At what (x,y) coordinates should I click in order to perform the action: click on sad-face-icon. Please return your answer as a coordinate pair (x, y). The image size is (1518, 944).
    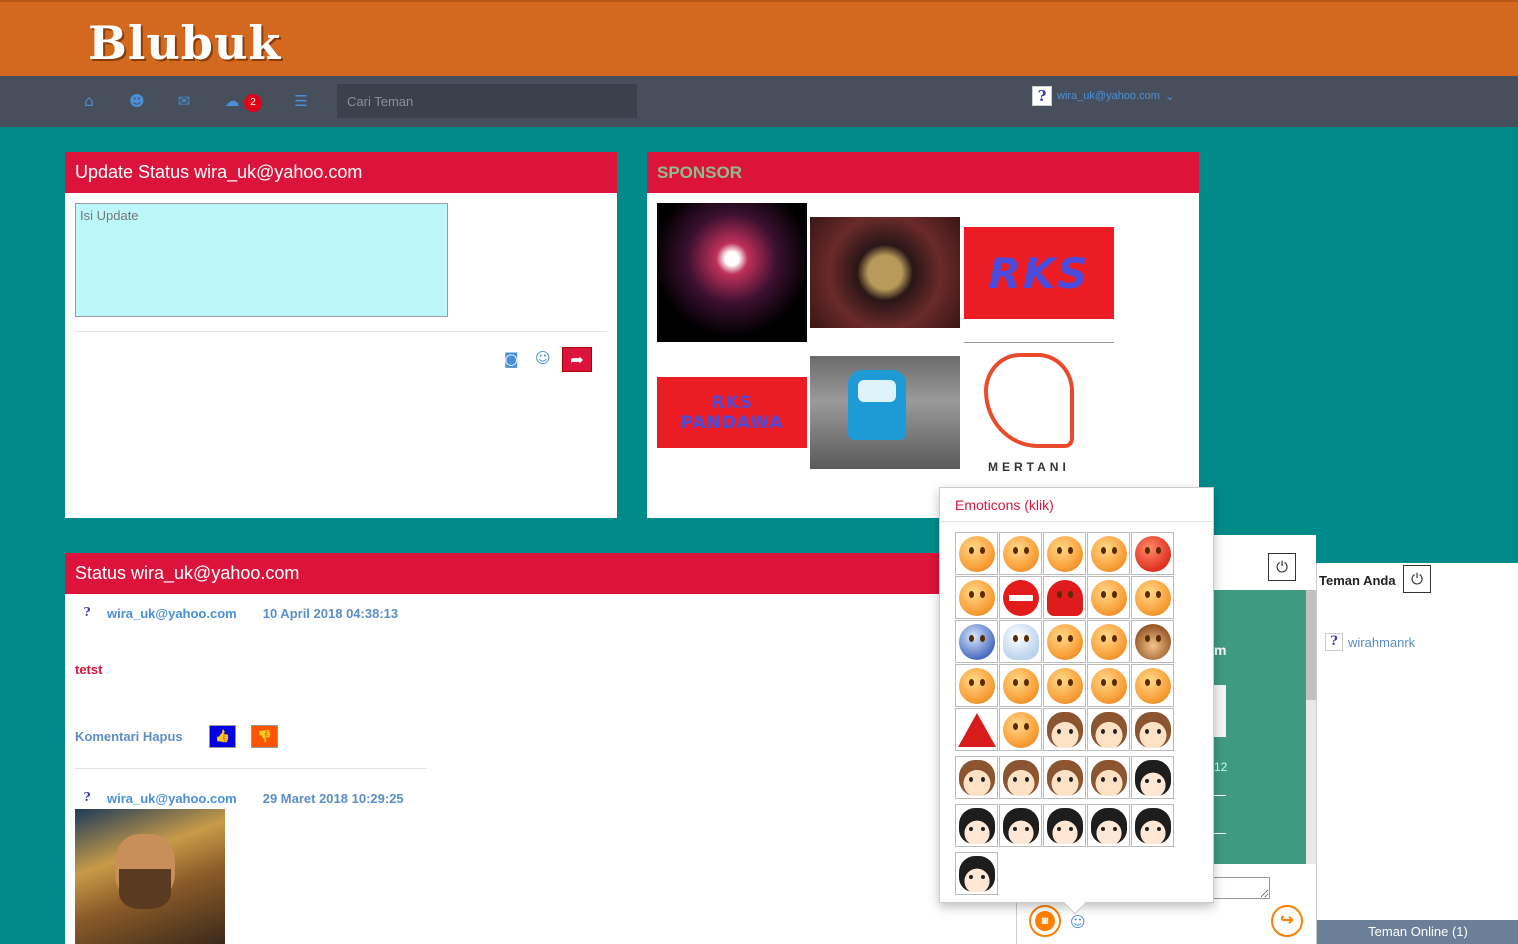
    Looking at the image, I should click on (1020, 685).